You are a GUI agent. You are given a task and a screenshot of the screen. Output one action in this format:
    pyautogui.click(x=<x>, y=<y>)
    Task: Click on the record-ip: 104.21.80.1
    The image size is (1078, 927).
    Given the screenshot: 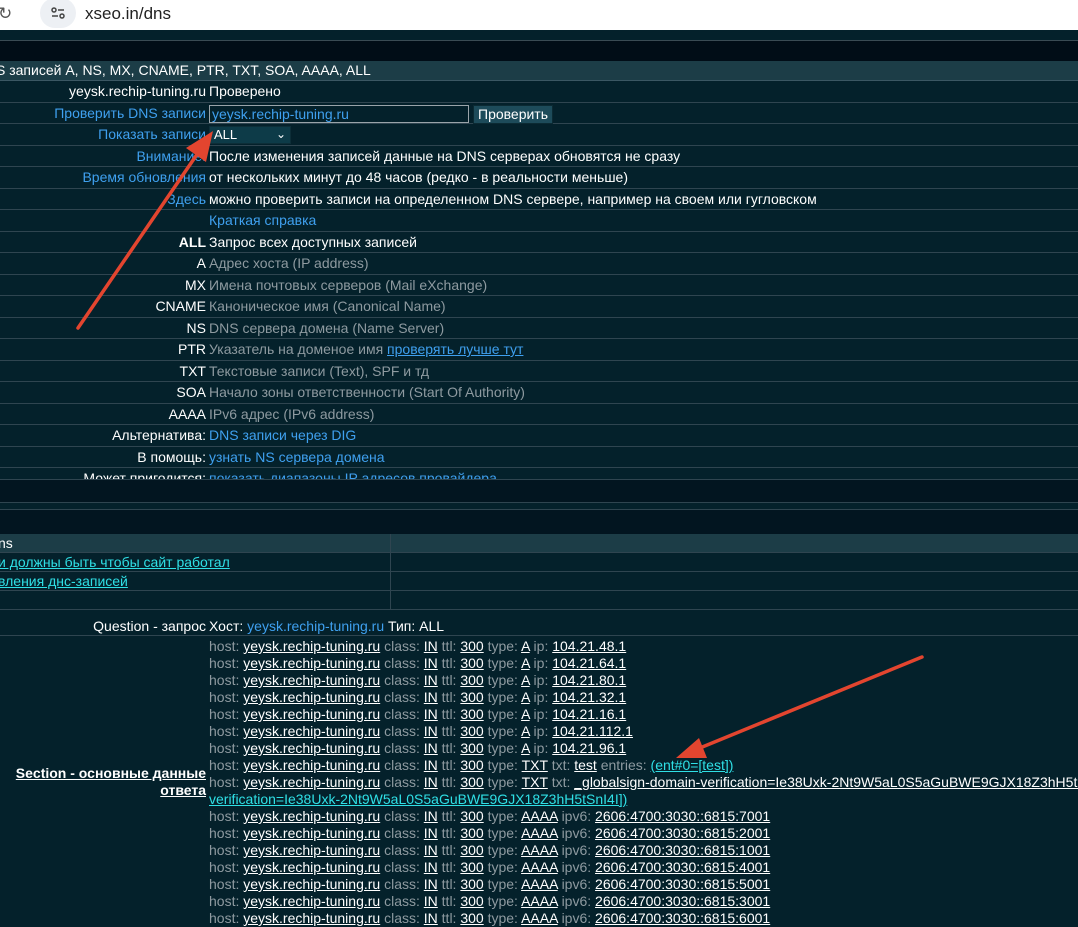 What is the action you would take?
    pyautogui.click(x=589, y=680)
    